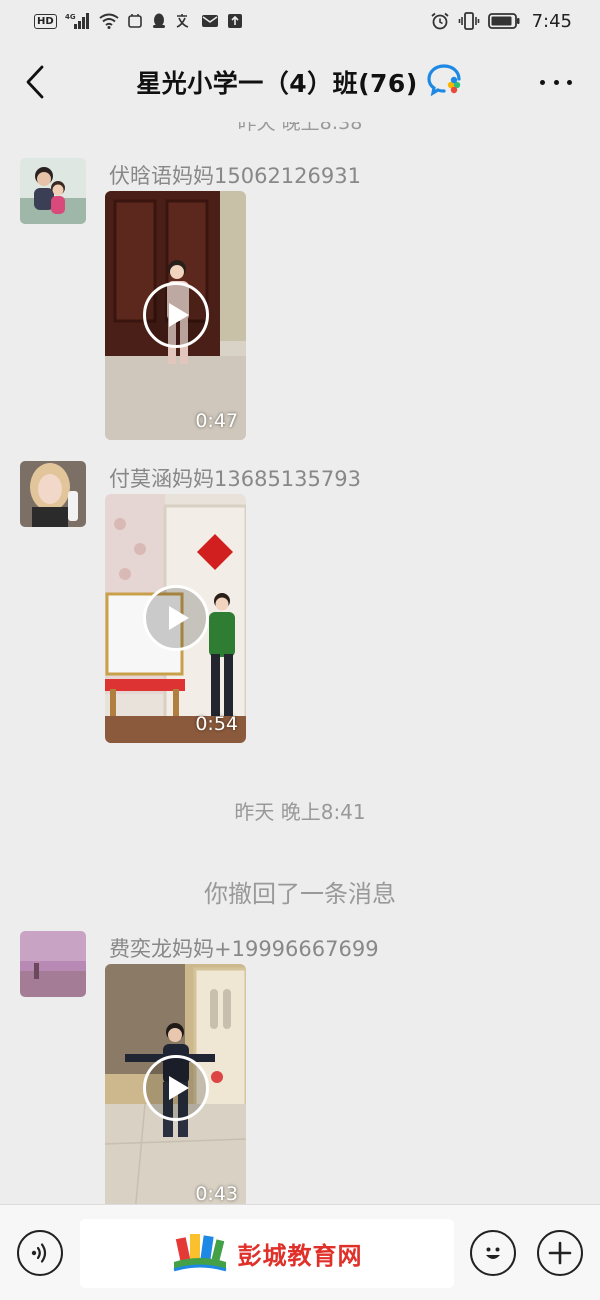  Describe the element at coordinates (159, 21) in the screenshot. I see `qq-icon` at that location.